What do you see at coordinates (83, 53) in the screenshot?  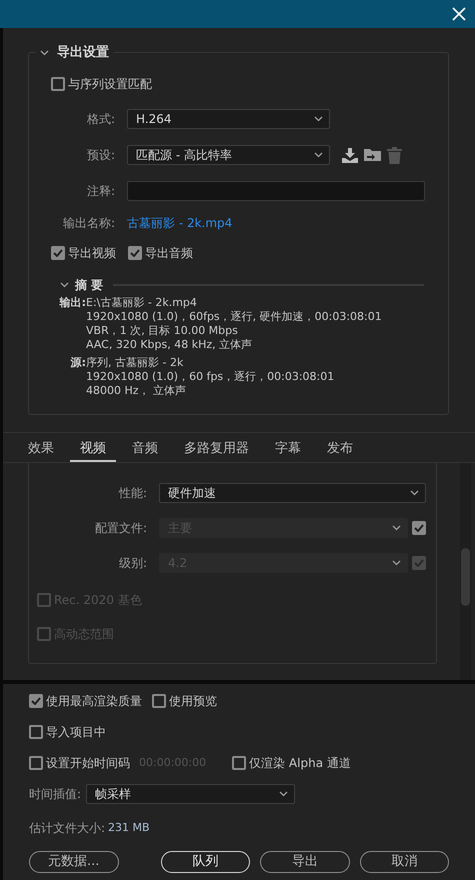 I see `section-title: 导出设置` at bounding box center [83, 53].